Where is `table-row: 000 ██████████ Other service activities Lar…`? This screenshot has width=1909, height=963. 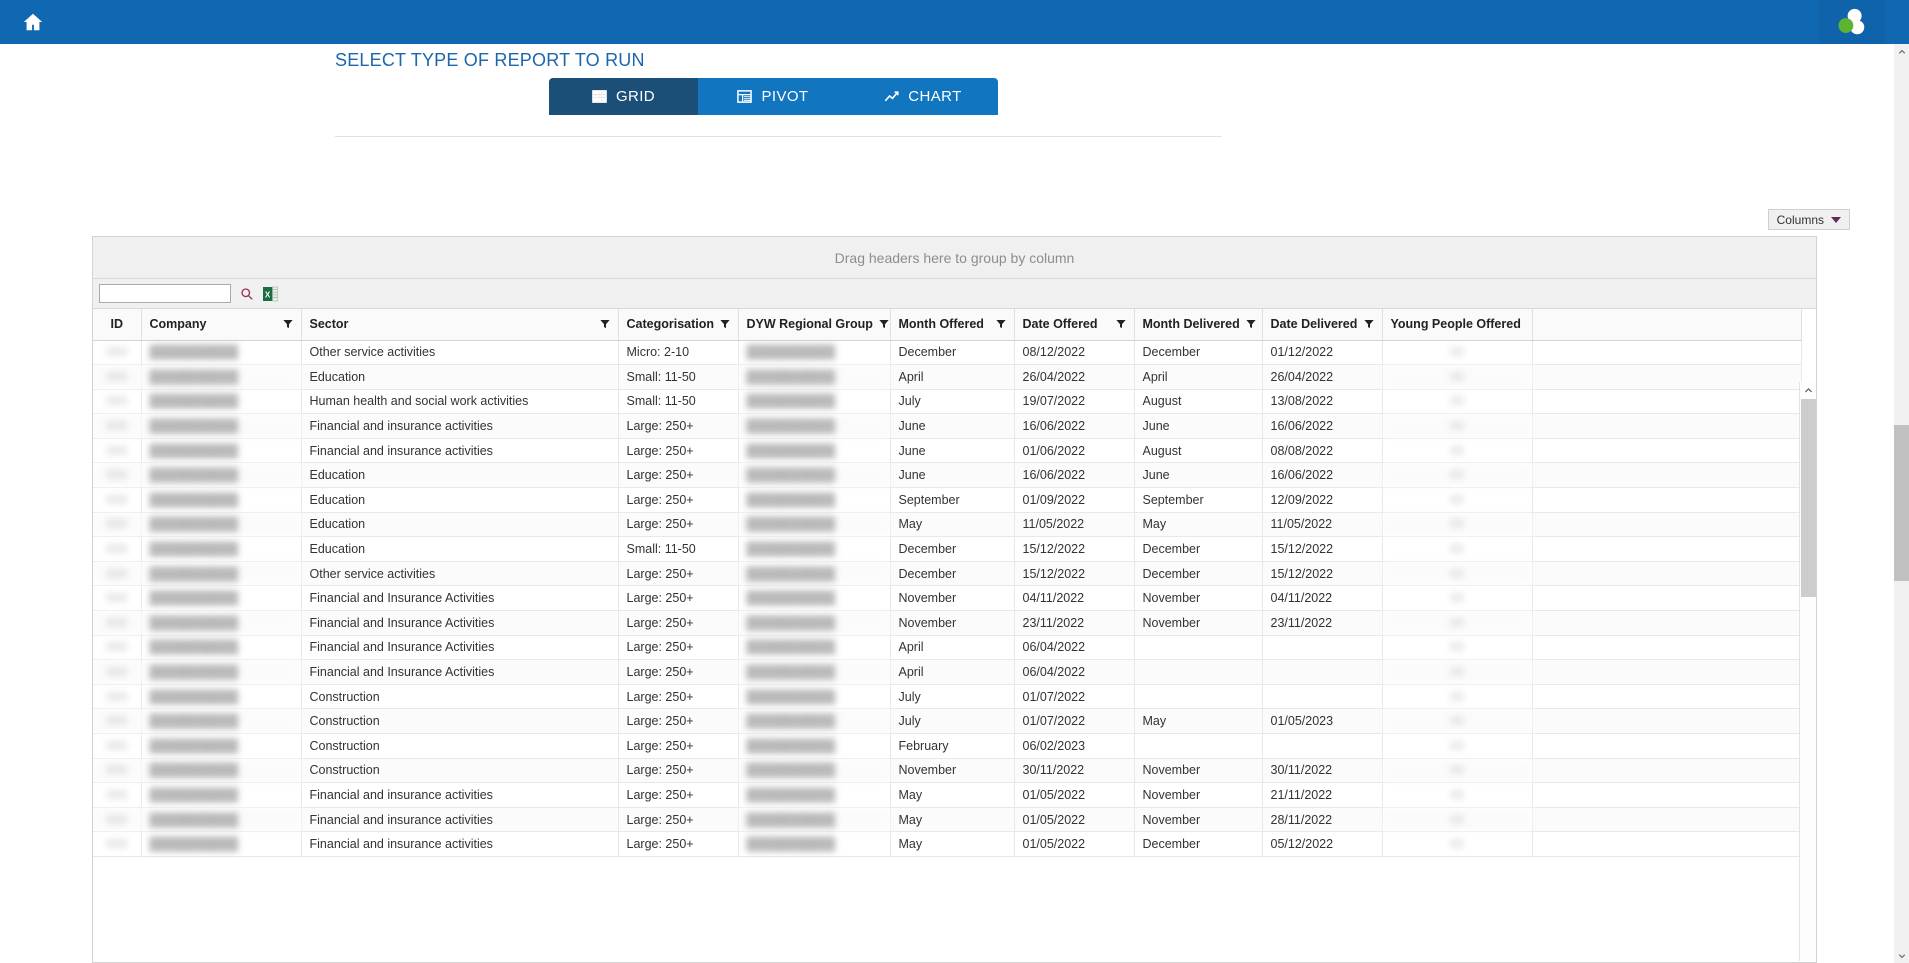 table-row: 000 ██████████ Other service activities Lar… is located at coordinates (947, 574).